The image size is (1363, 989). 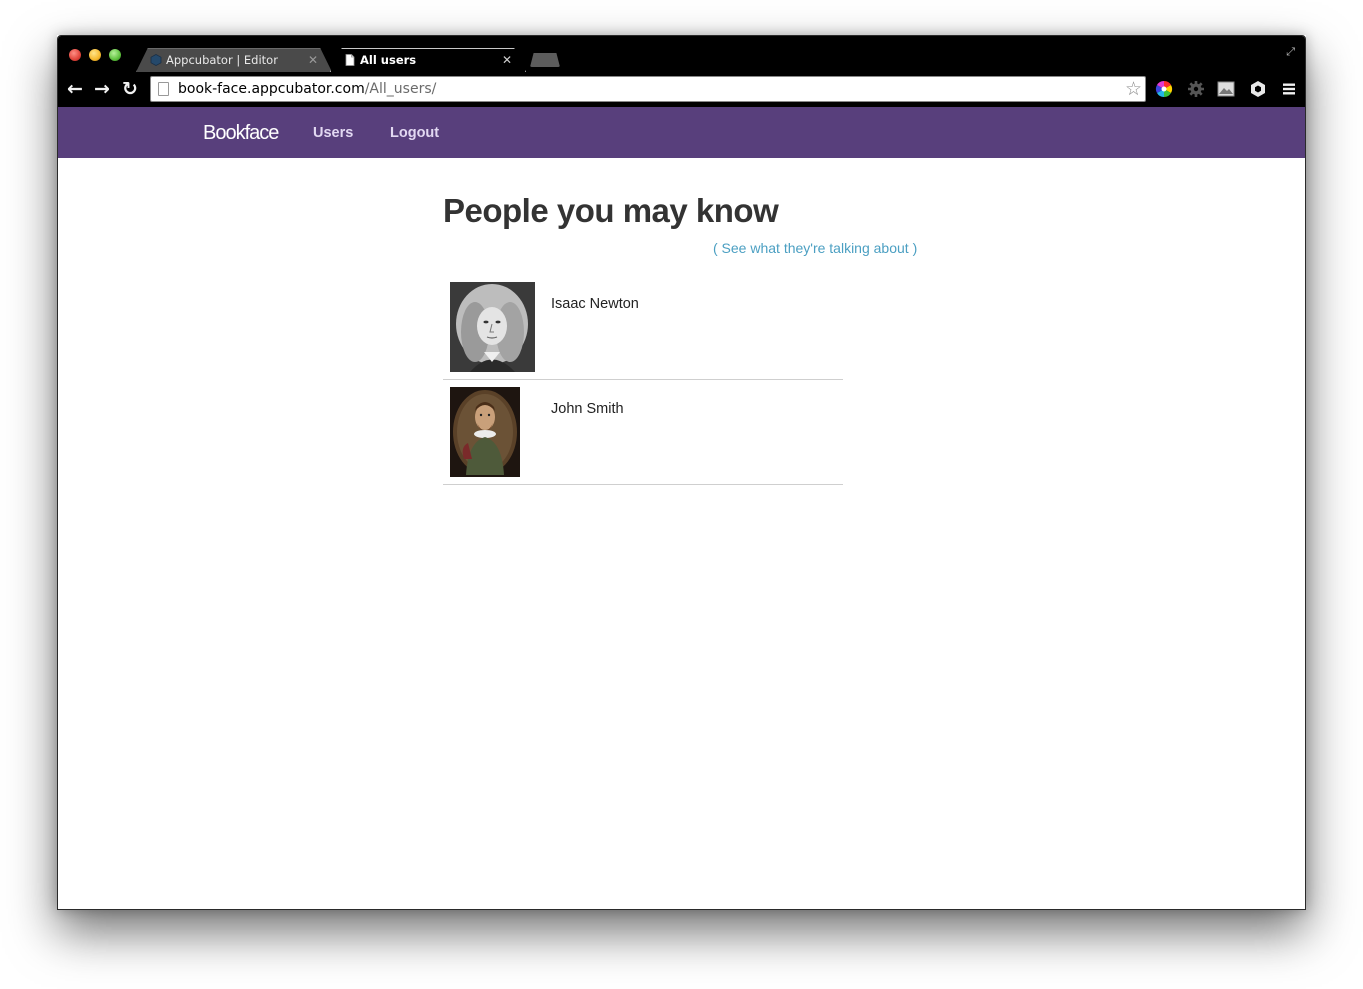 What do you see at coordinates (1289, 89) in the screenshot?
I see `menu-icon` at bounding box center [1289, 89].